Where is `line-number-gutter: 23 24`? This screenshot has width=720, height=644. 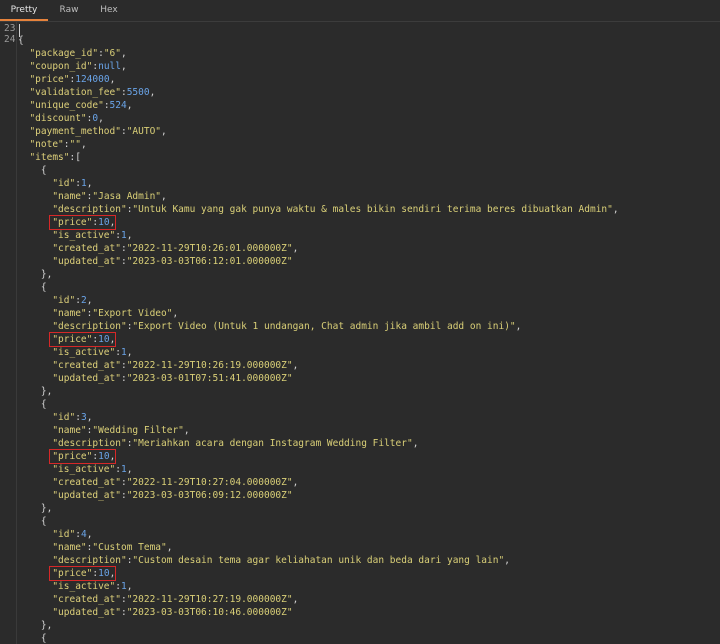 line-number-gutter: 23 24 is located at coordinates (8, 333).